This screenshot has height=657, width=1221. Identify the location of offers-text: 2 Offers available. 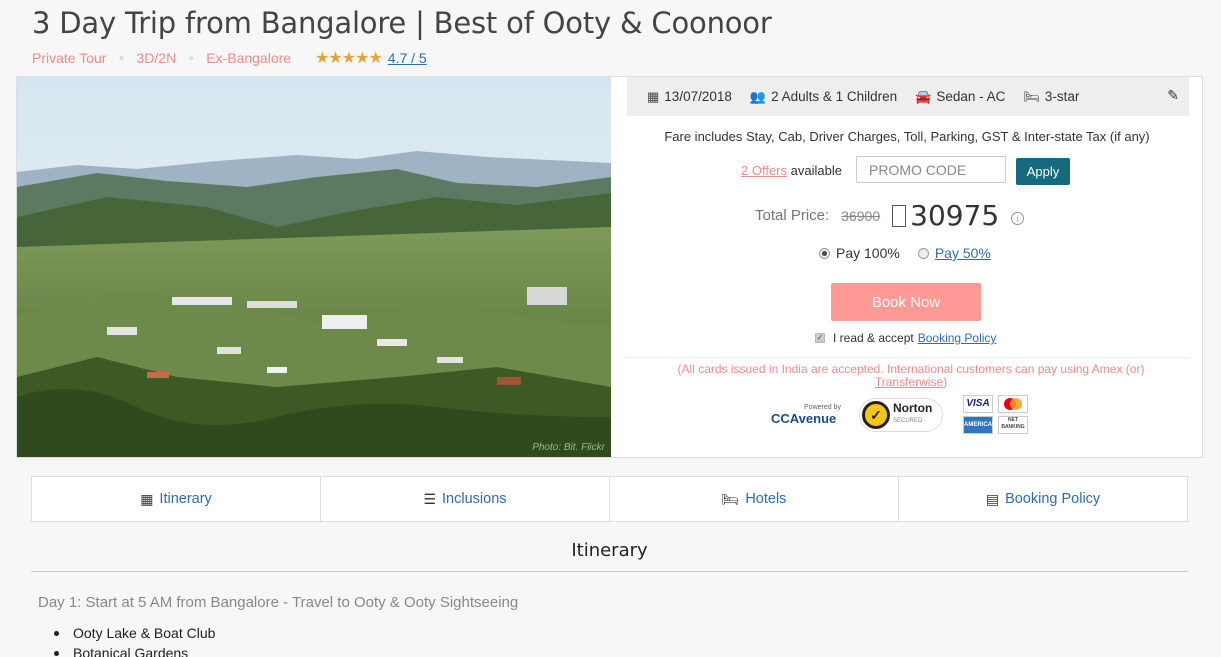
(791, 170).